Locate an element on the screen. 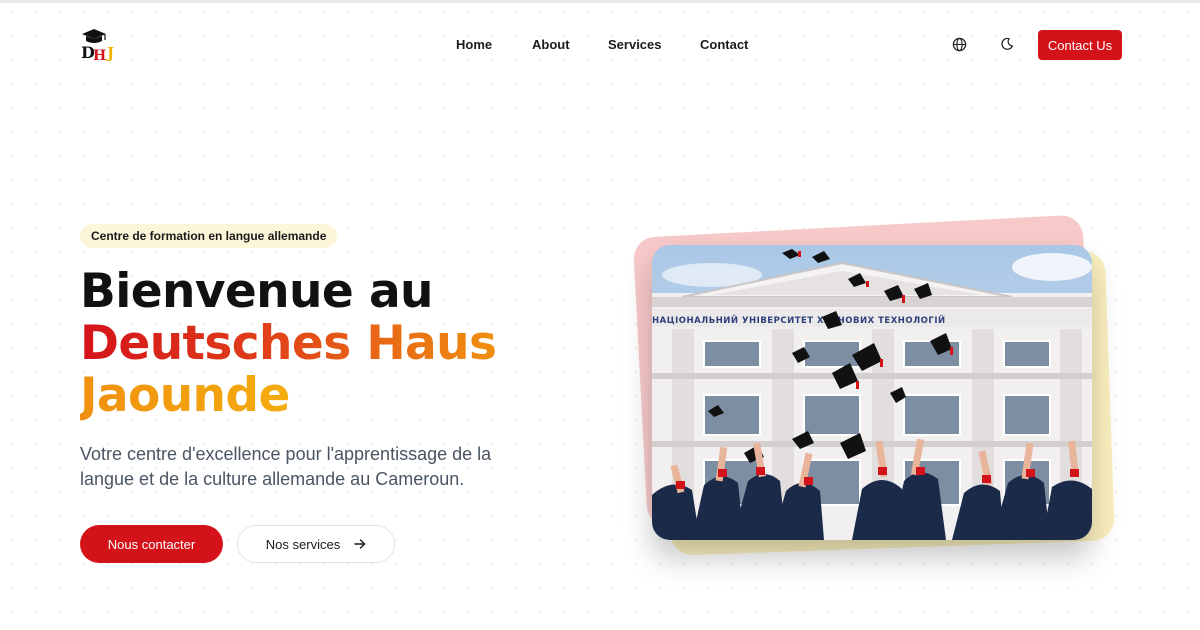 The image size is (1200, 630). moon-icon is located at coordinates (1007, 43).